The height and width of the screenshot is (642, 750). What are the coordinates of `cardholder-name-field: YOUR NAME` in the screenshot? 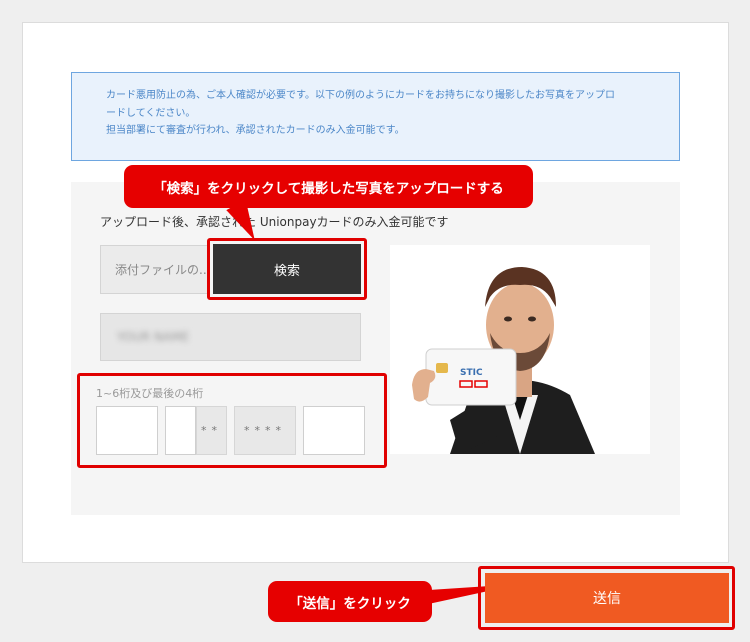 It's located at (230, 337).